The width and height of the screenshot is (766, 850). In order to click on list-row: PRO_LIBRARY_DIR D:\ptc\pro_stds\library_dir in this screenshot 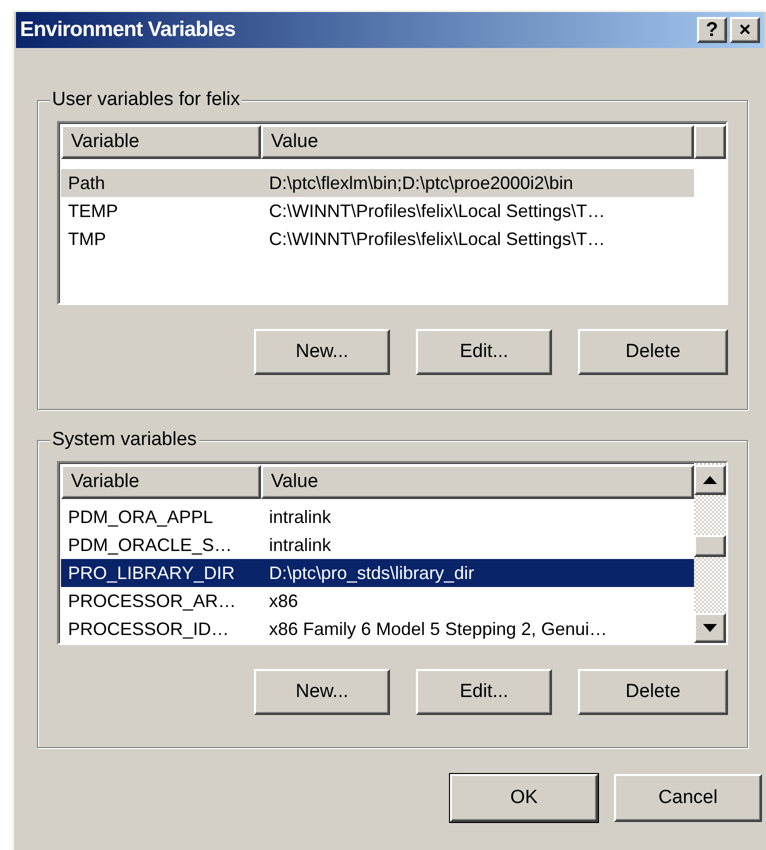, I will do `click(377, 573)`.